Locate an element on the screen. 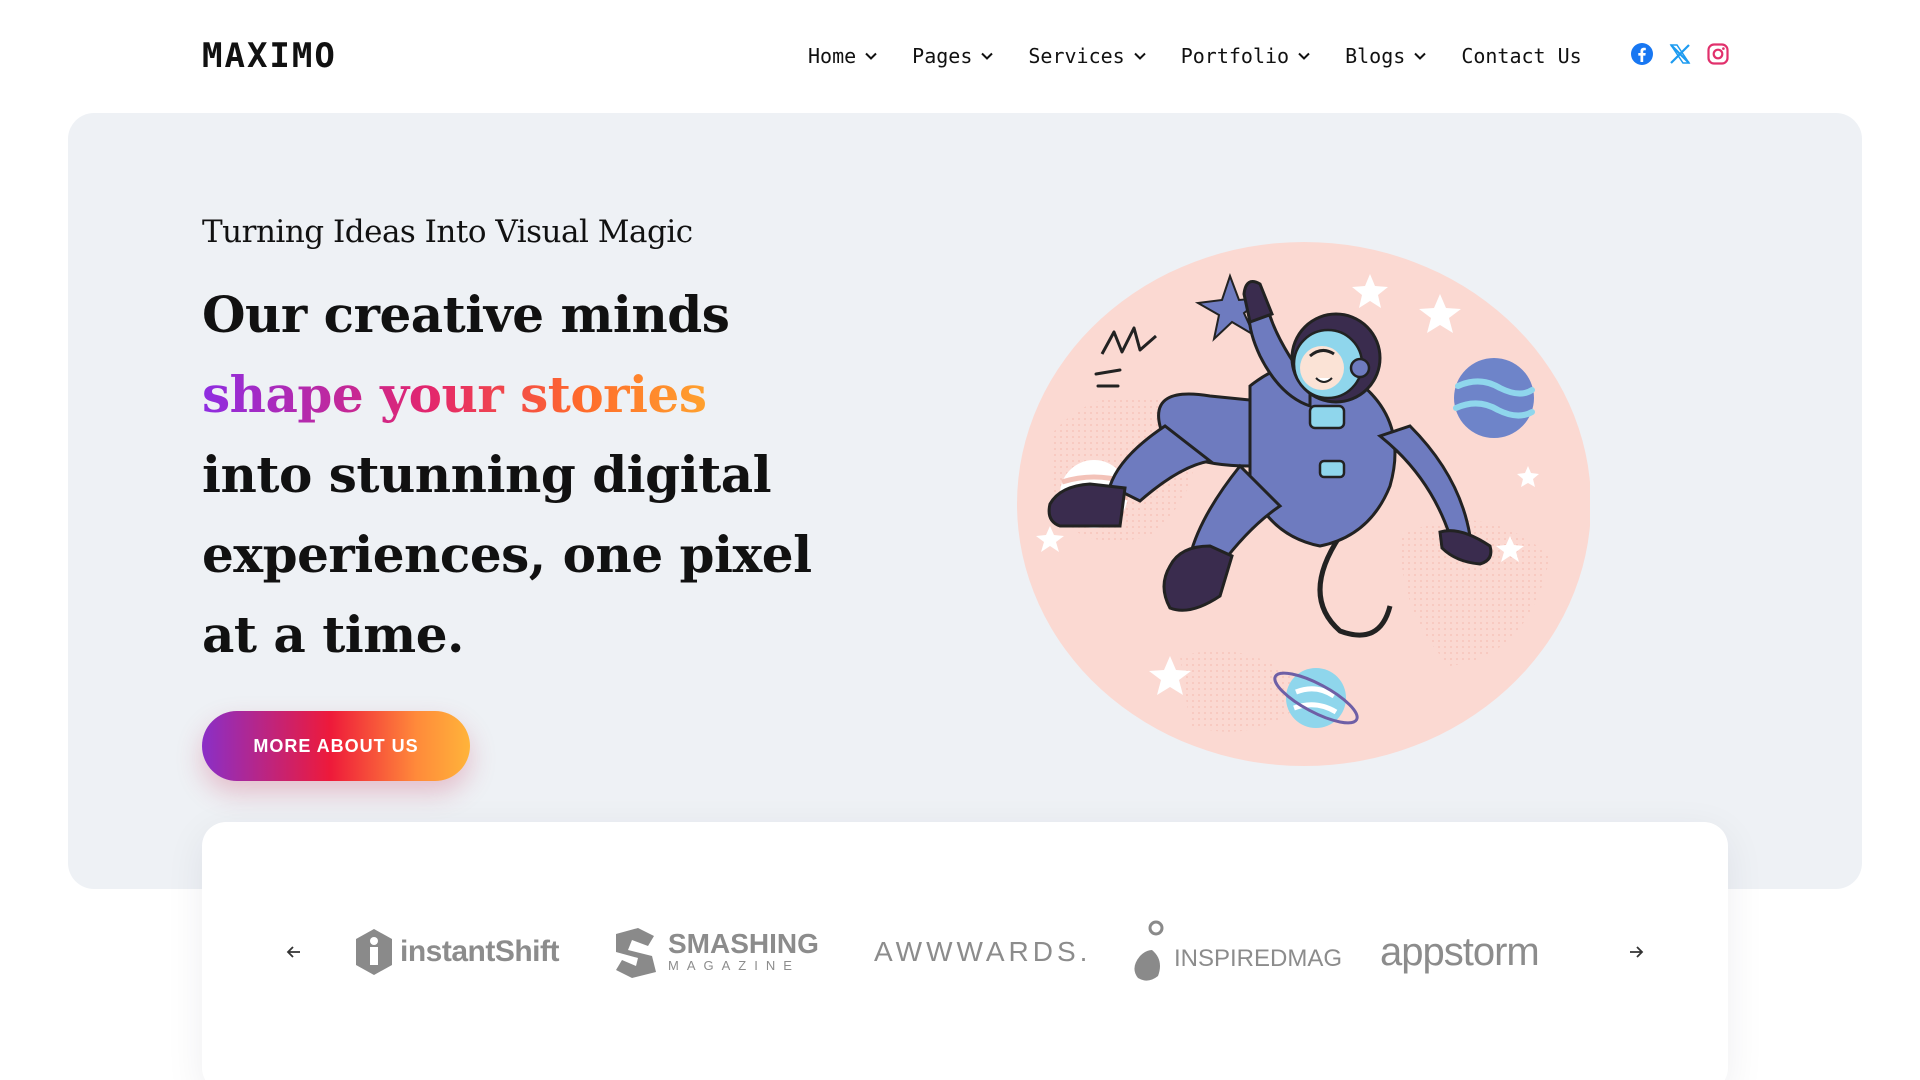 This screenshot has width=1920, height=1080. inspiredmag-logo-icon is located at coordinates (1149, 950).